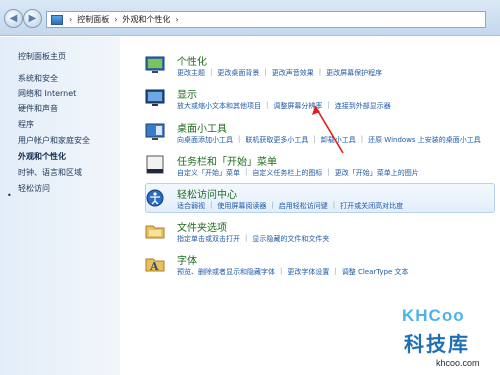  I want to click on sidebar-item-programs: 程序, so click(26, 124).